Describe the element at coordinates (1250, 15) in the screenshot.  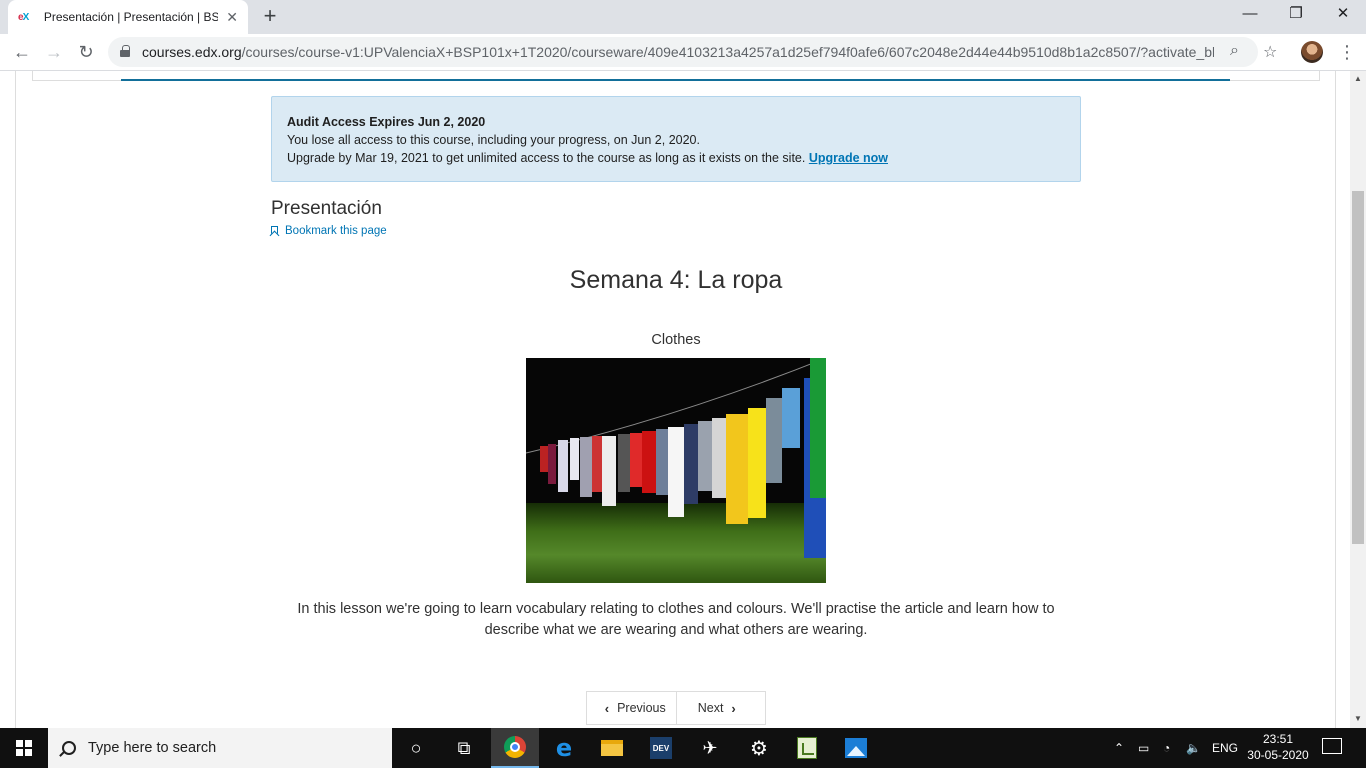
I see `minimize-button: —` at that location.